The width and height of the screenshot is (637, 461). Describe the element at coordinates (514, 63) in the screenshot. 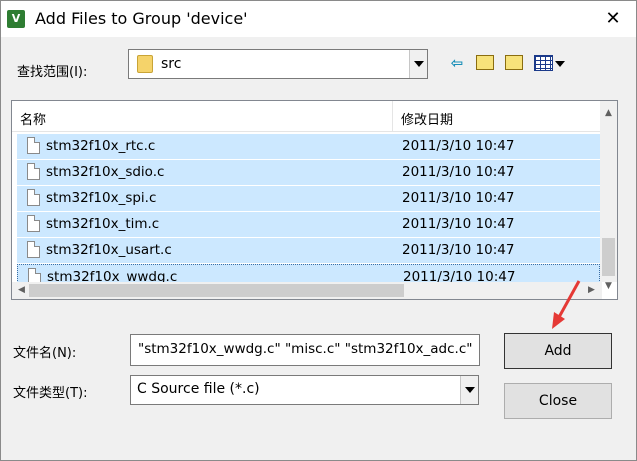

I see `new-folder-icon` at that location.